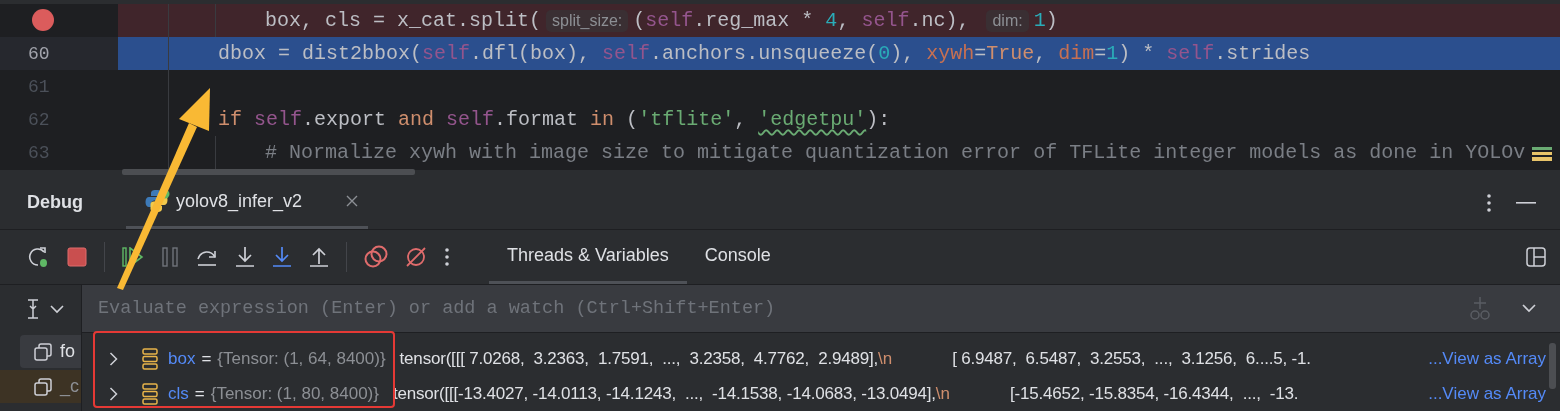 Image resolution: width=1560 pixels, height=411 pixels. I want to click on string-literal: 'tflite', so click(686, 119).